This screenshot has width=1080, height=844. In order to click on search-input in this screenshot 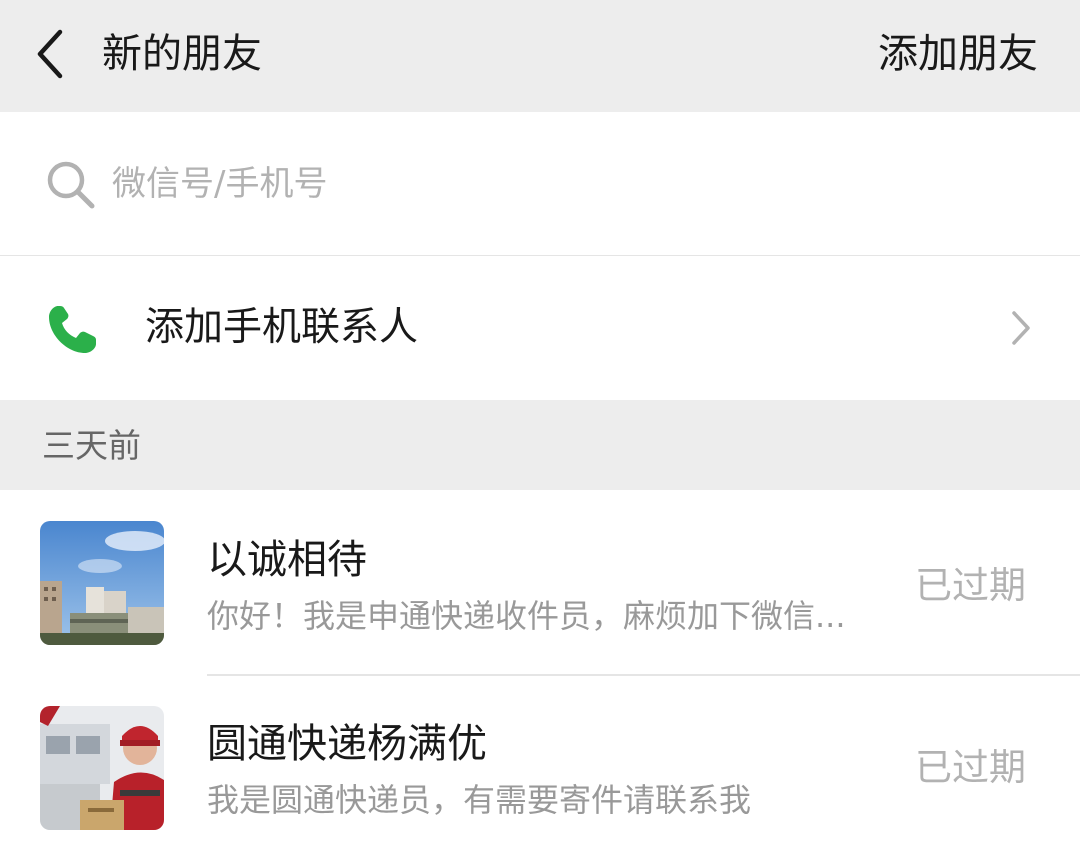, I will do `click(562, 184)`.